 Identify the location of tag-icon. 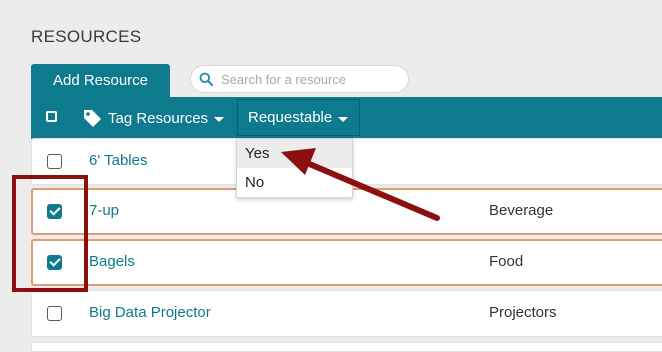
(92, 118).